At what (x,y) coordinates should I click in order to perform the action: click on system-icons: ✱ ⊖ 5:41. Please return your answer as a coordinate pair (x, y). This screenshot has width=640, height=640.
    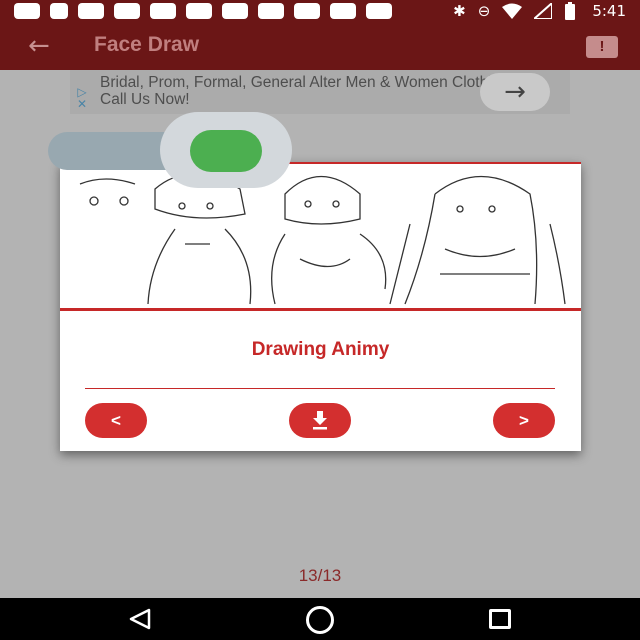
    Looking at the image, I should click on (539, 11).